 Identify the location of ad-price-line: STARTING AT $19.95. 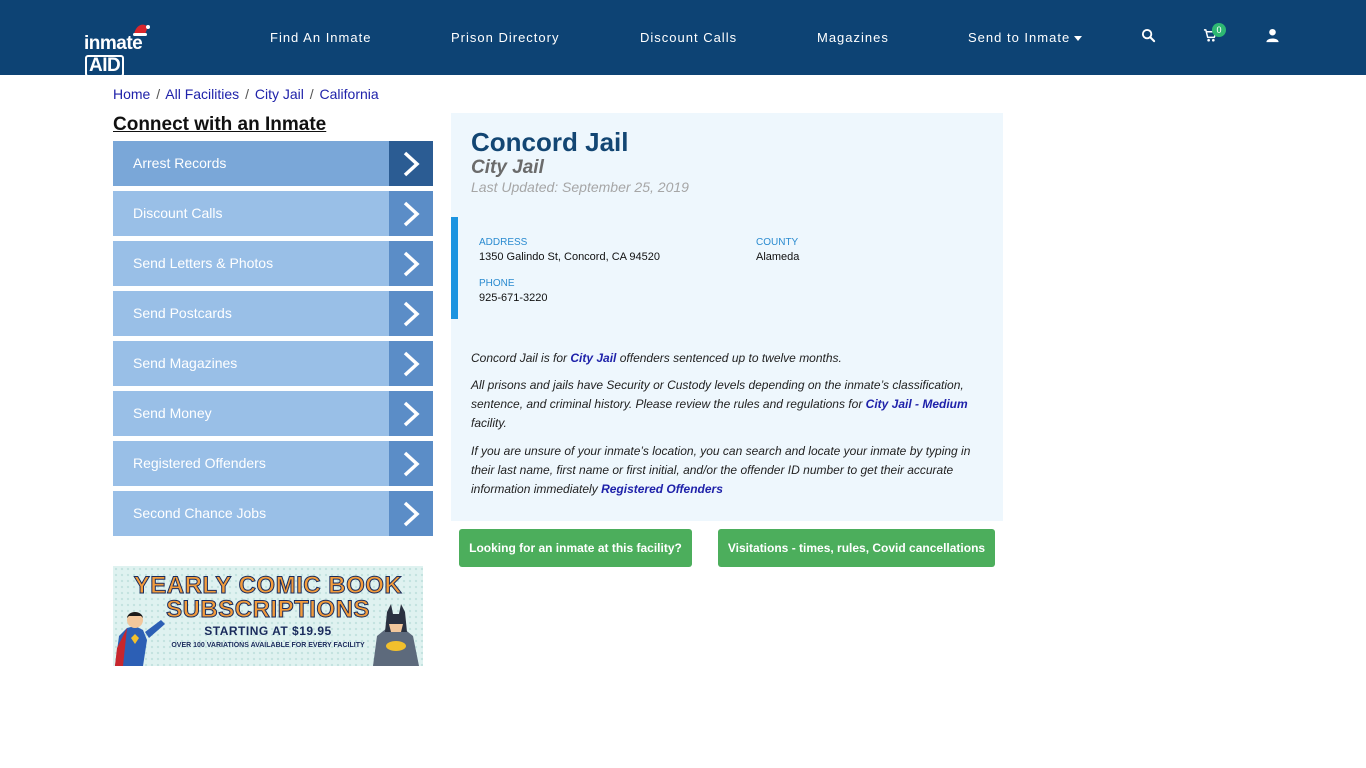
(268, 631).